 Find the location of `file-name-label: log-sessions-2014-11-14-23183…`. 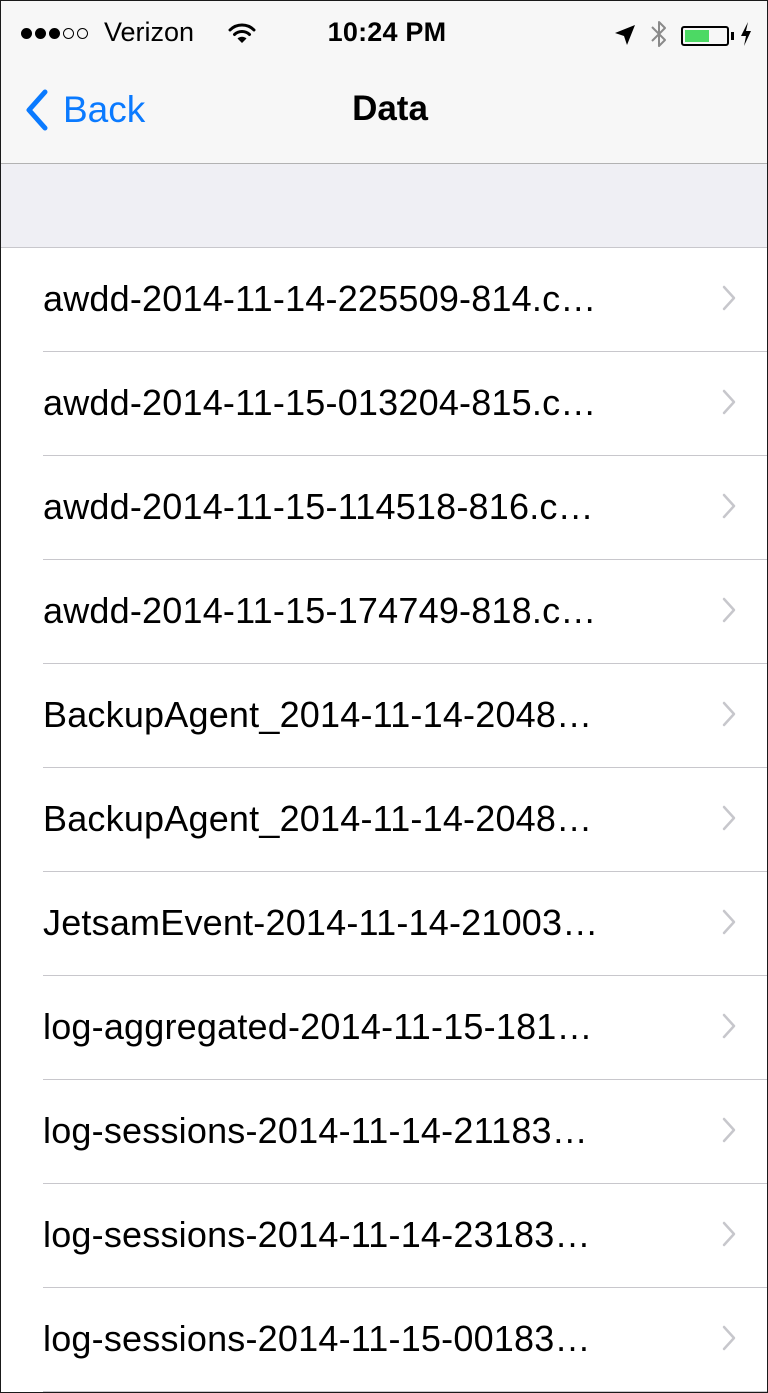

file-name-label: log-sessions-2014-11-14-23183… is located at coordinates (317, 1234).